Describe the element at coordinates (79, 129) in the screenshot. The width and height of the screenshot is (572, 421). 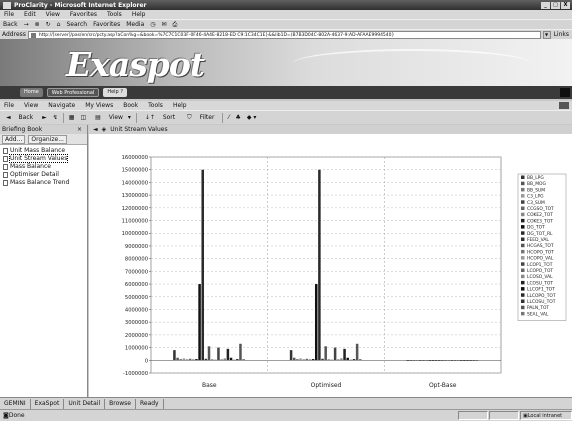
I see `close-pane-icon: ×` at that location.